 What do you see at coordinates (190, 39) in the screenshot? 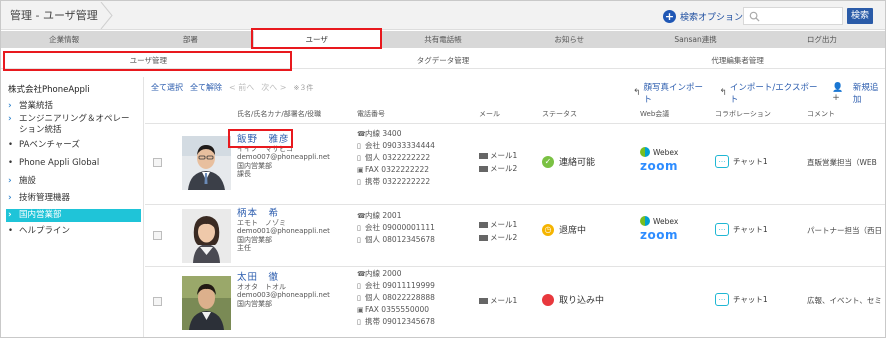
I see `tab-department: 部署` at bounding box center [190, 39].